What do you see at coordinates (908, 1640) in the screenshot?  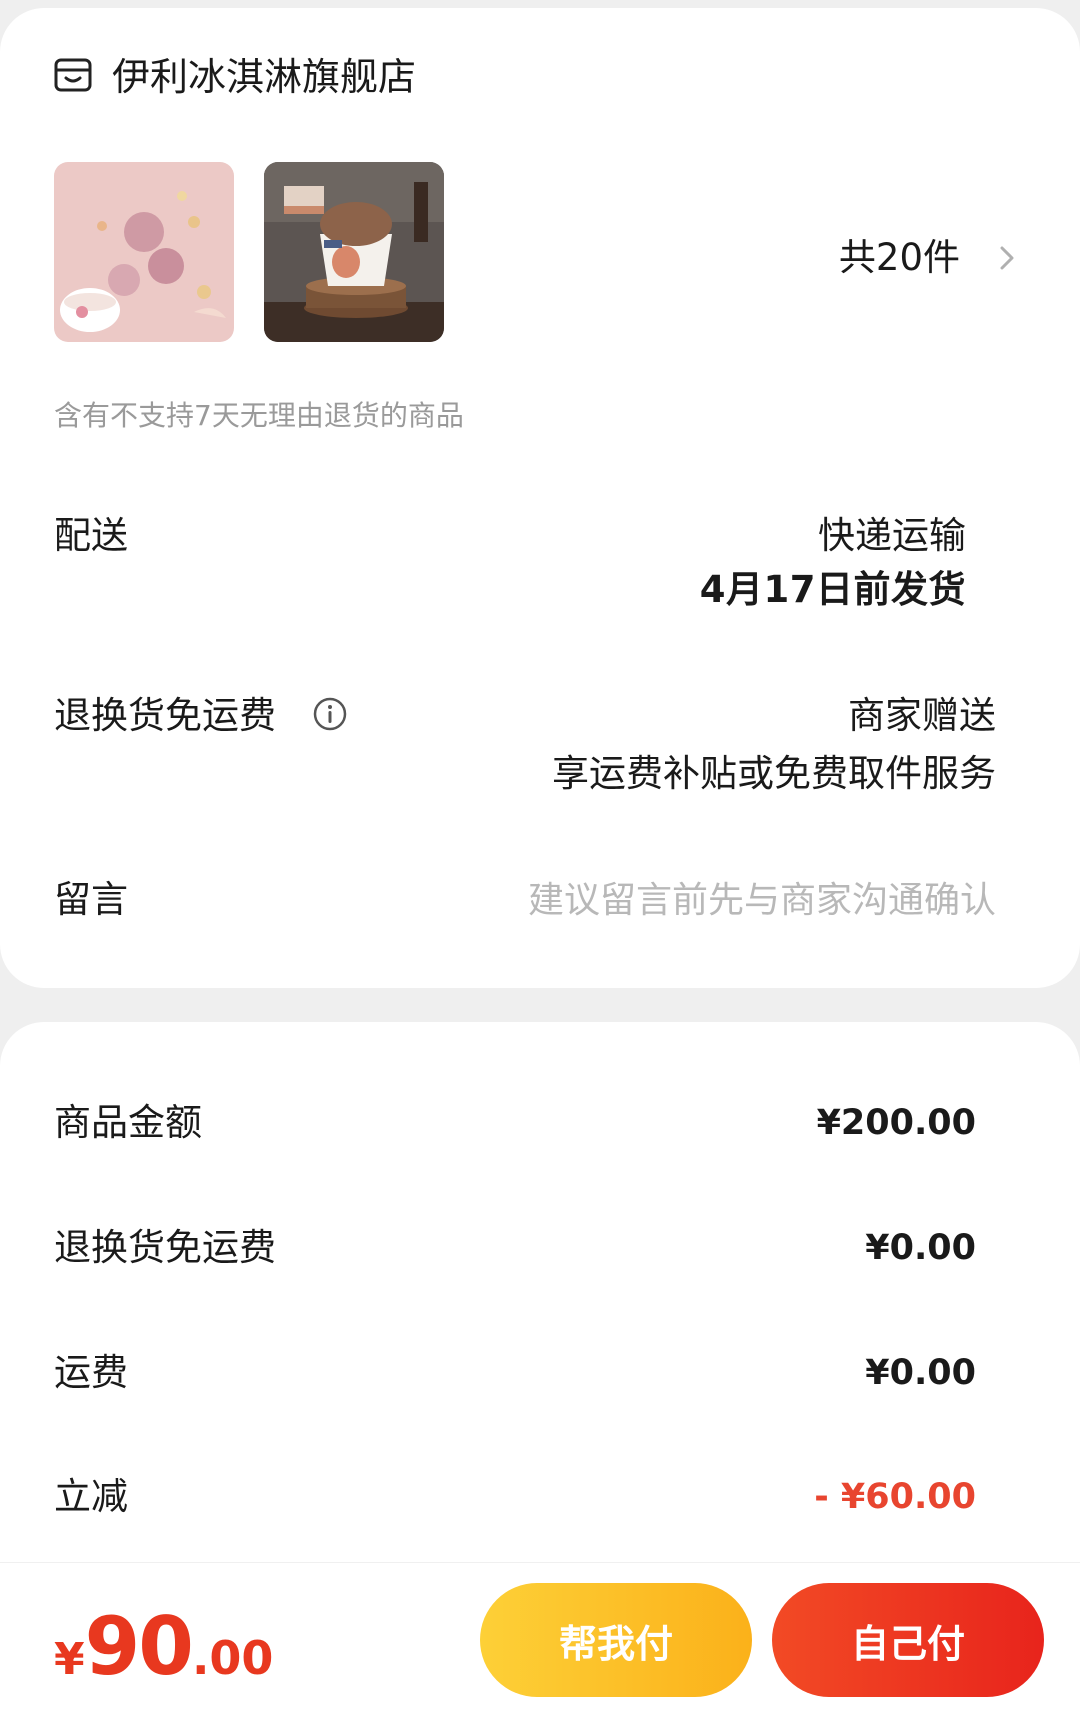 I see `self-pay-button: 自己付` at bounding box center [908, 1640].